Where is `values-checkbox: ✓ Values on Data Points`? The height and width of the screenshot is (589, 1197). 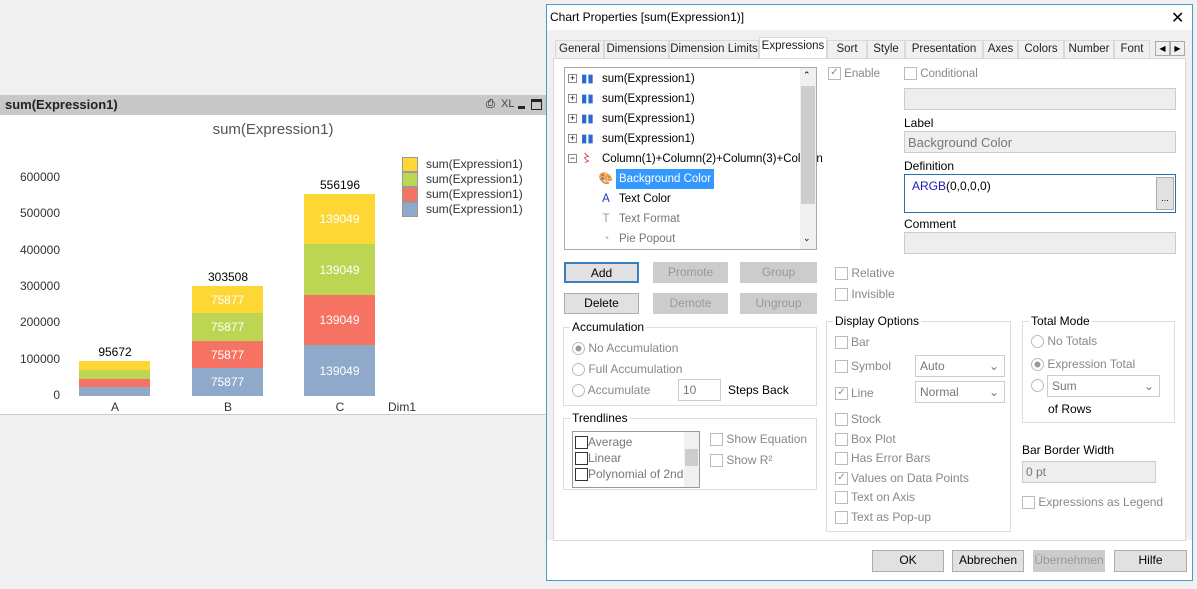 values-checkbox: ✓ Values on Data Points is located at coordinates (902, 478).